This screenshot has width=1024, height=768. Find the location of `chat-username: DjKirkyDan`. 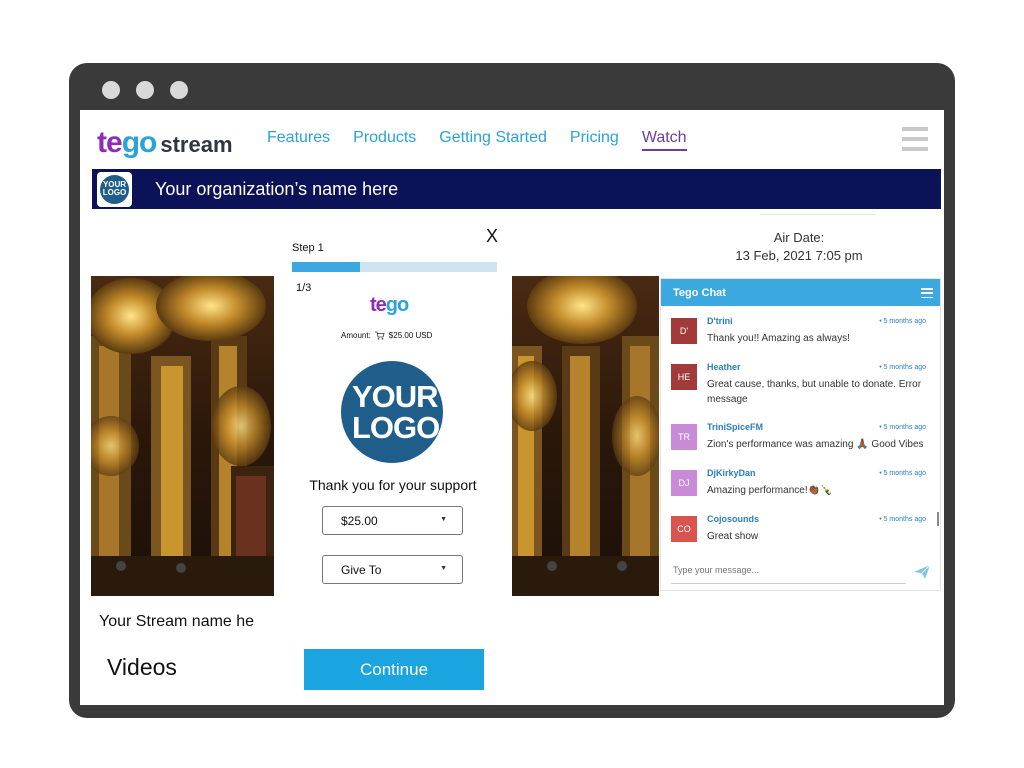

chat-username: DjKirkyDan is located at coordinates (731, 473).